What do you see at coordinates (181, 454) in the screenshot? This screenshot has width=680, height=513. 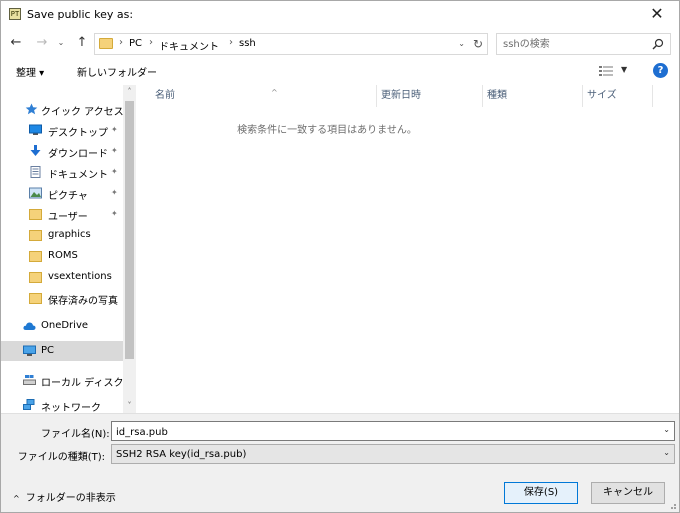 I see `filetype-value: SSH2 RSA key(id_rsa.pub)` at bounding box center [181, 454].